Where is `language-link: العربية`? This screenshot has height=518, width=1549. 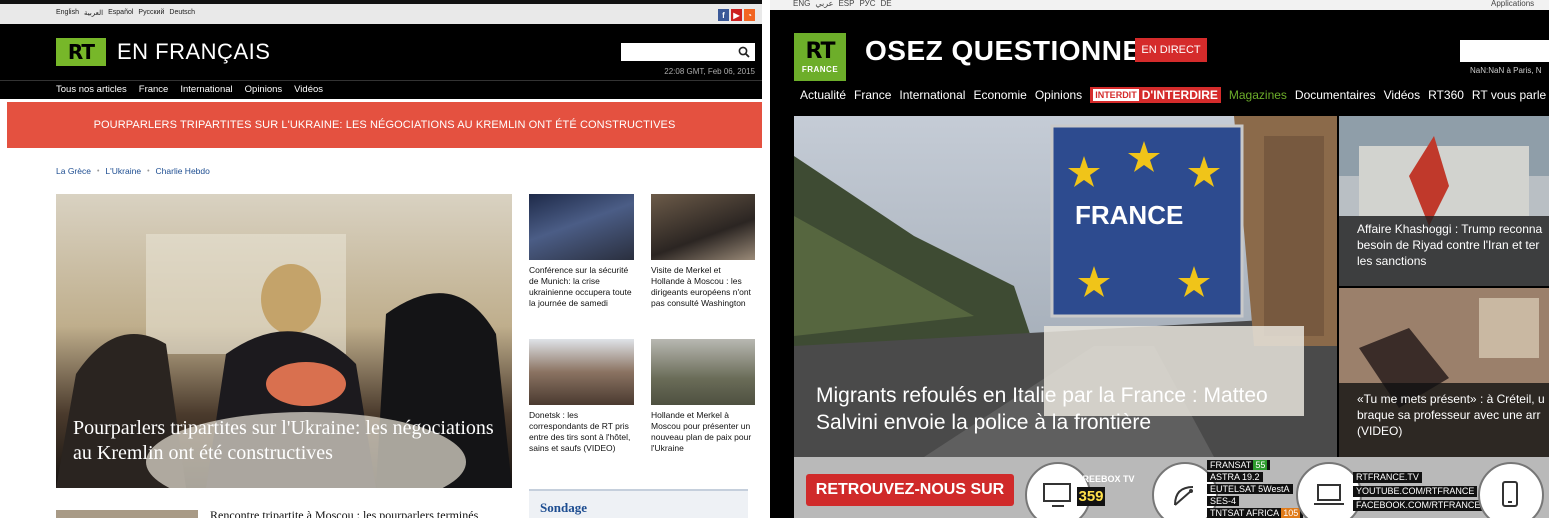 language-link: العربية is located at coordinates (93, 13).